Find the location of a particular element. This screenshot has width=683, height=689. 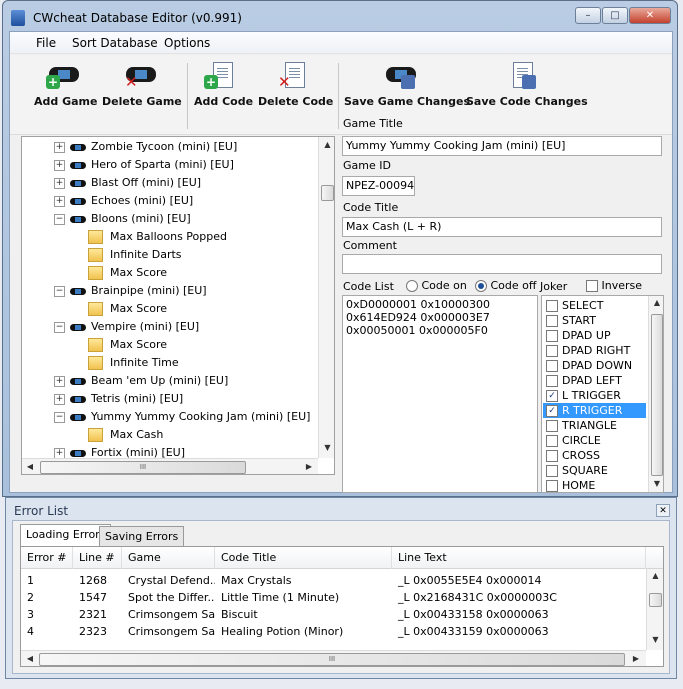

error-list-close-button: ✕ is located at coordinates (663, 510).